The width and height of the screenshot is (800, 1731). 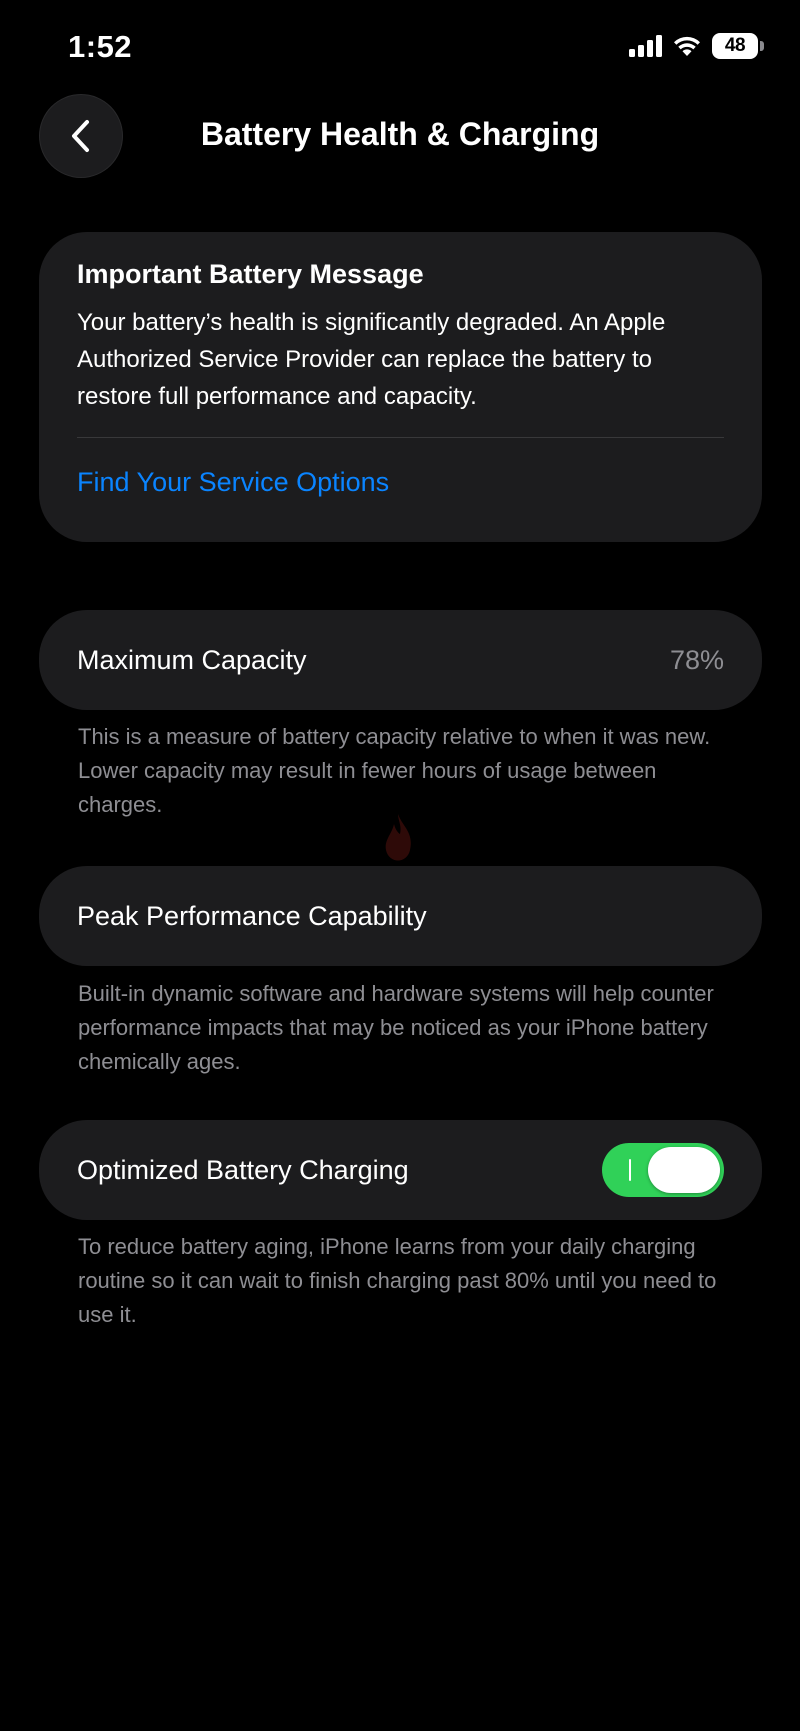 I want to click on maximum-capacity-value: 78%, so click(x=696, y=659).